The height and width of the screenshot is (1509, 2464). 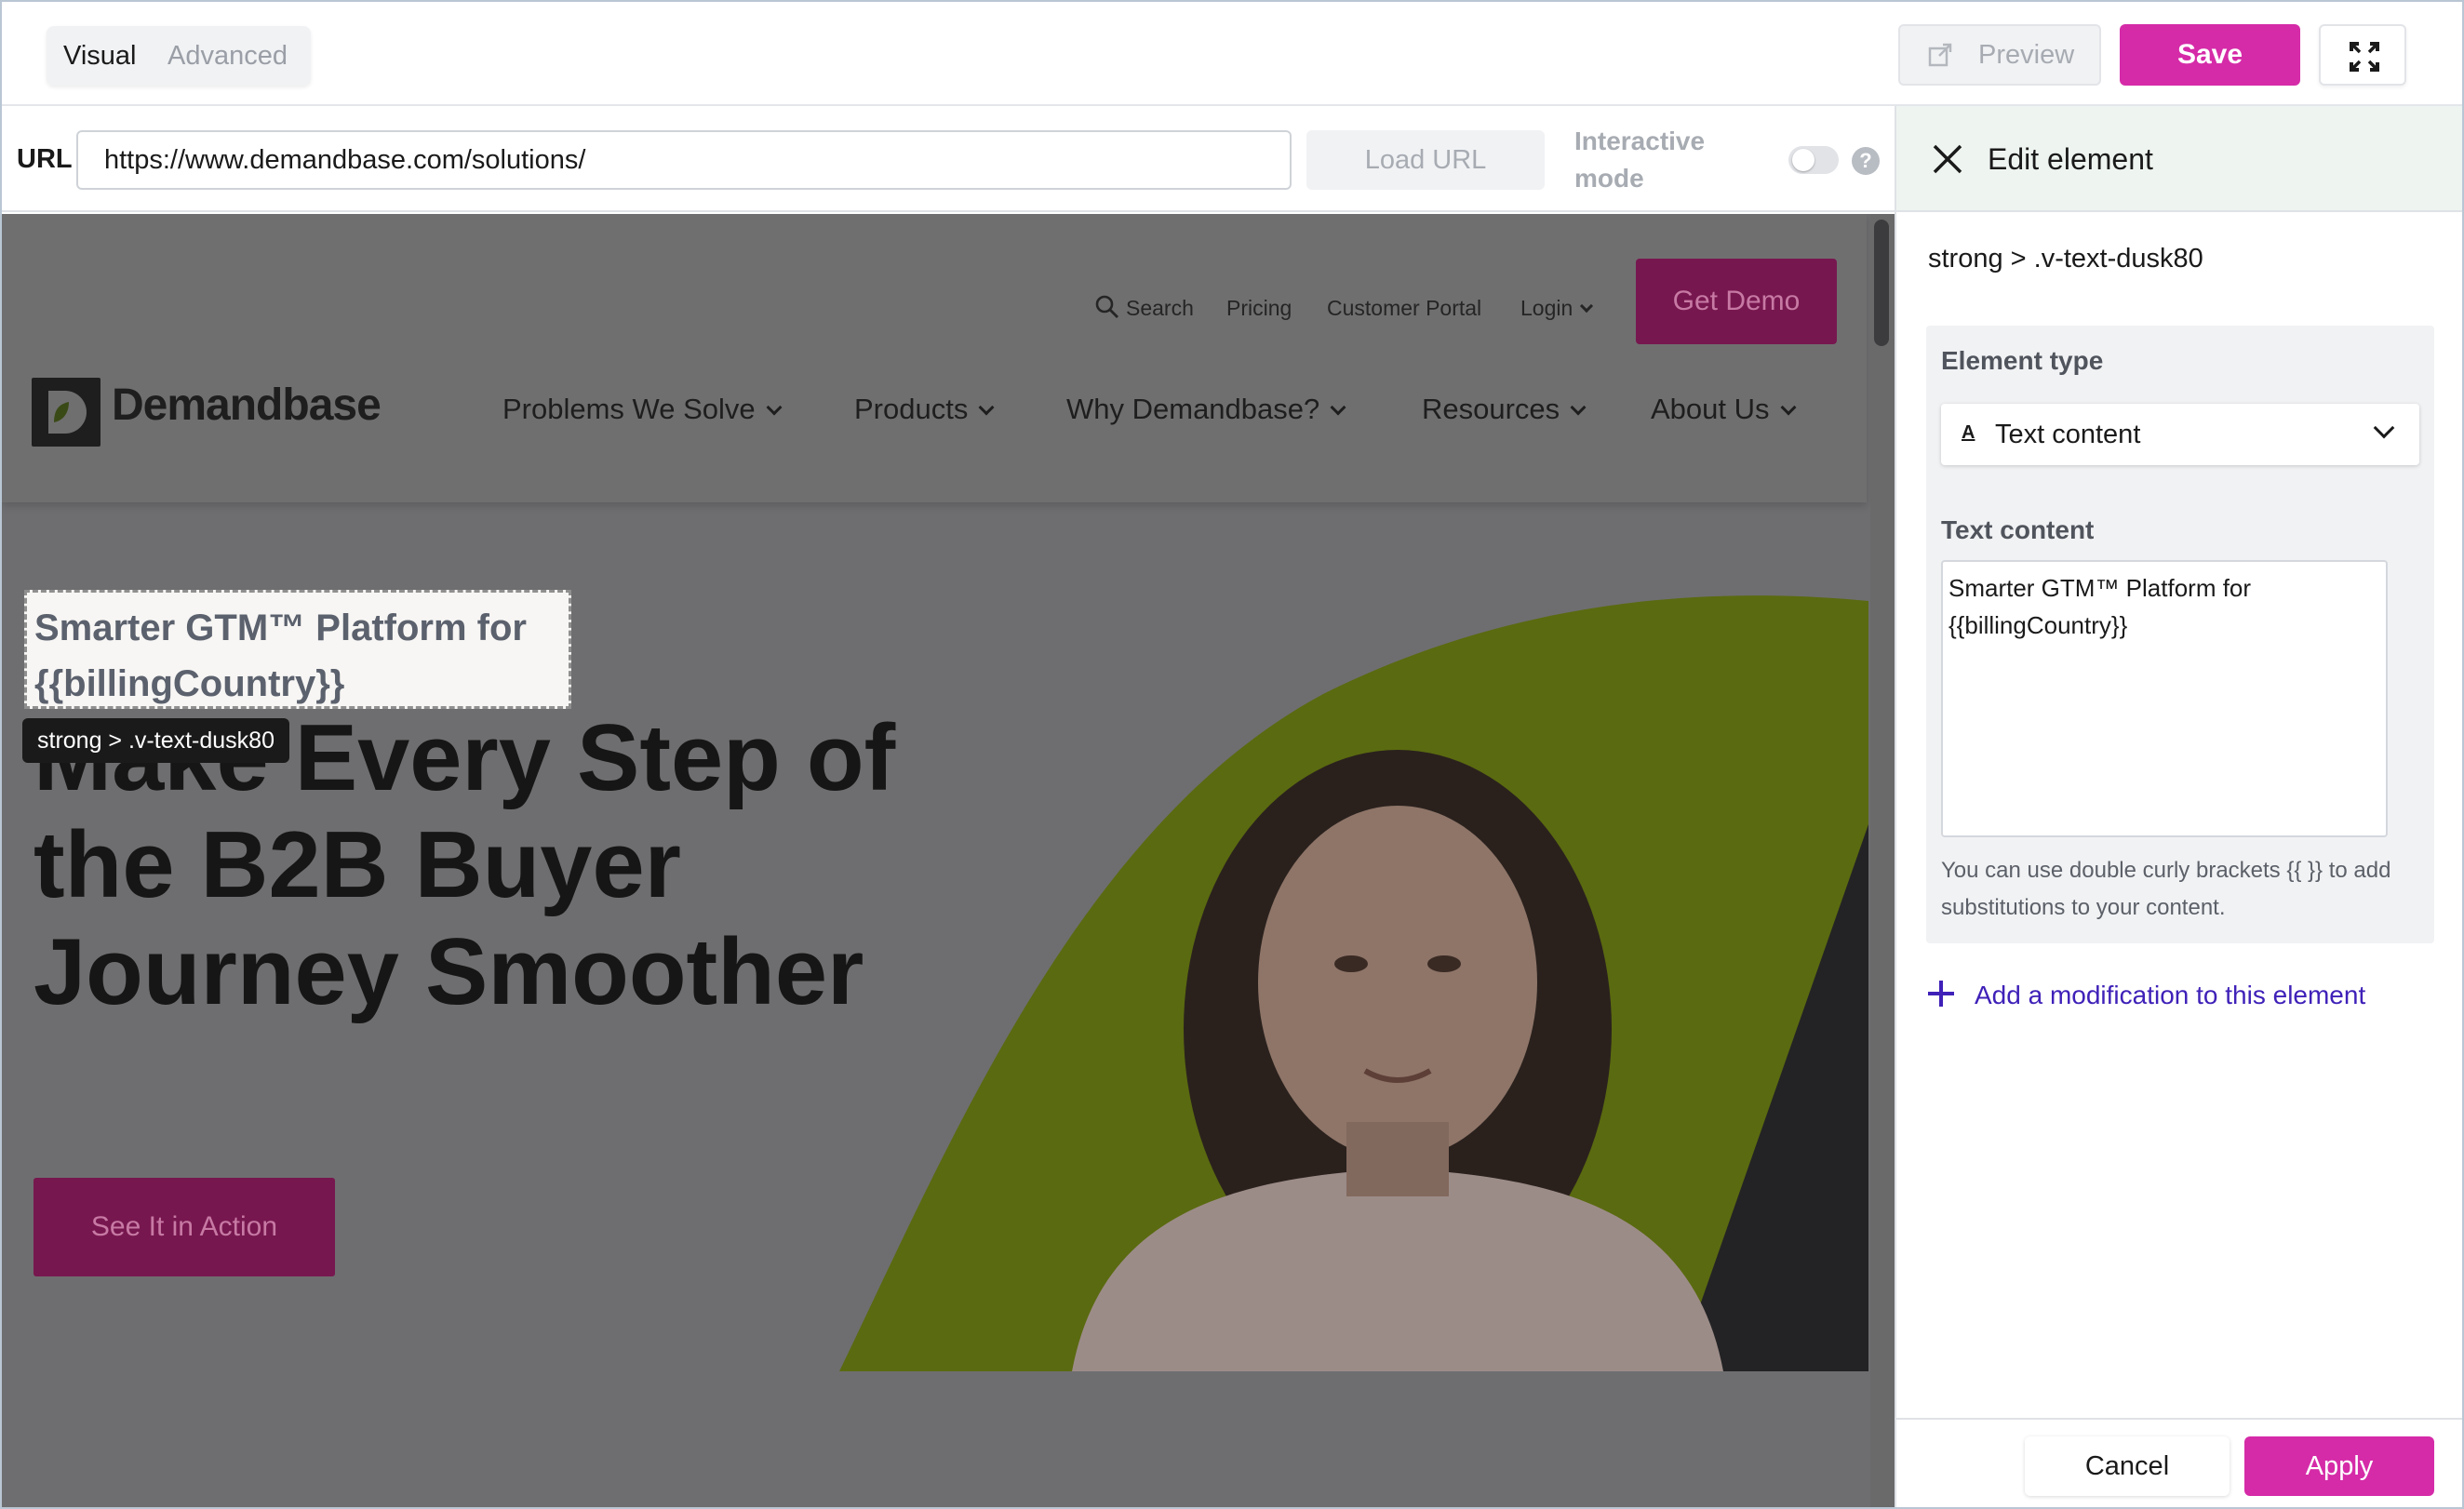 I want to click on panel-title: Edit element, so click(x=2070, y=159).